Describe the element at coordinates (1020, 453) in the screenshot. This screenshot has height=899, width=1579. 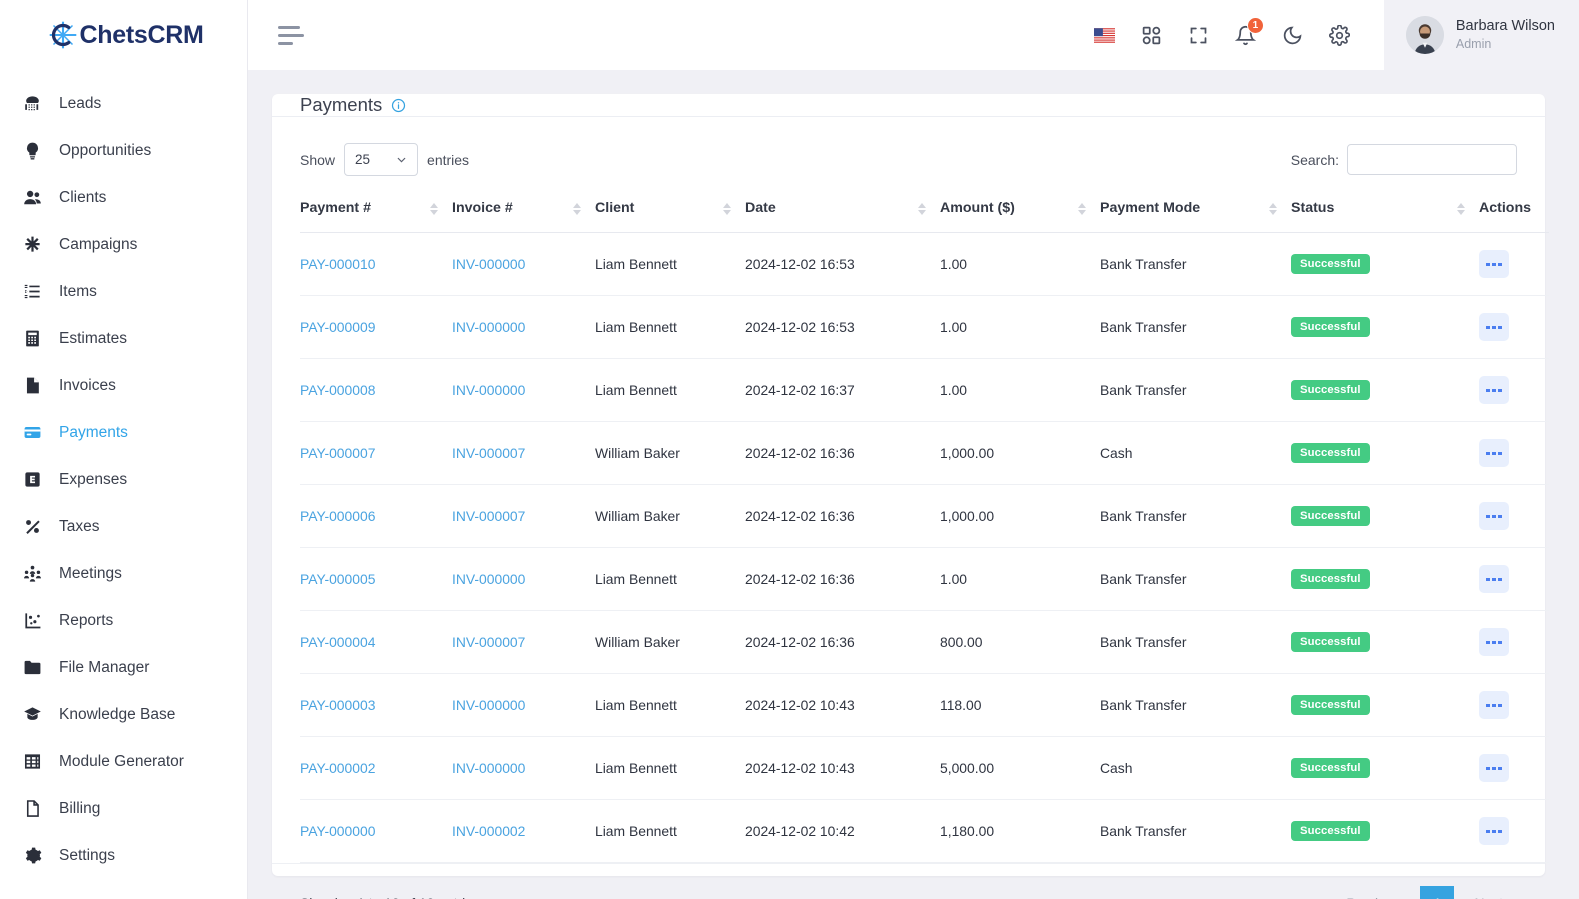
I see `cell-amount: 1,000.00` at that location.